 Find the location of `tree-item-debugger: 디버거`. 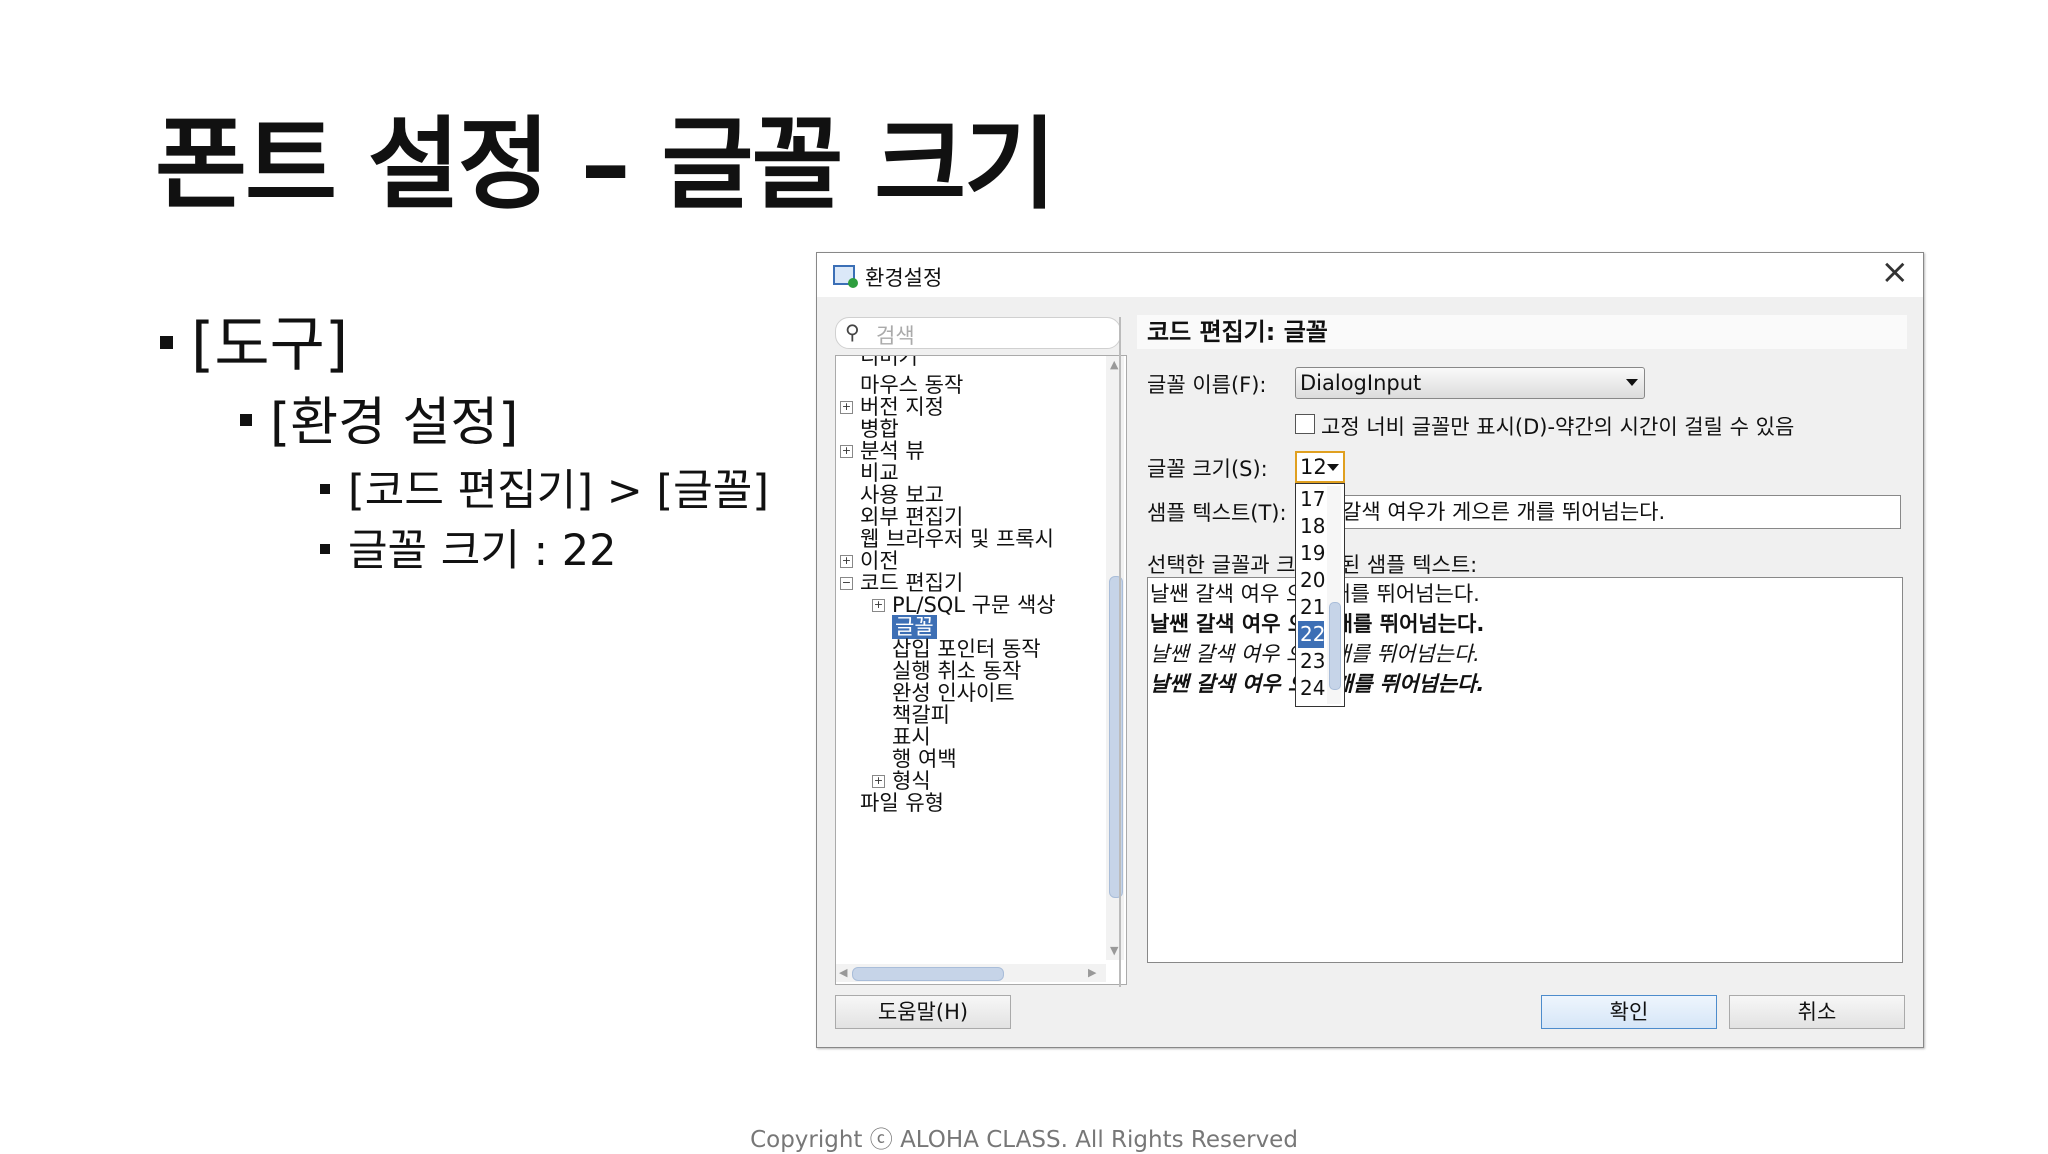

tree-item-debugger: 디버거 is located at coordinates (889, 363).